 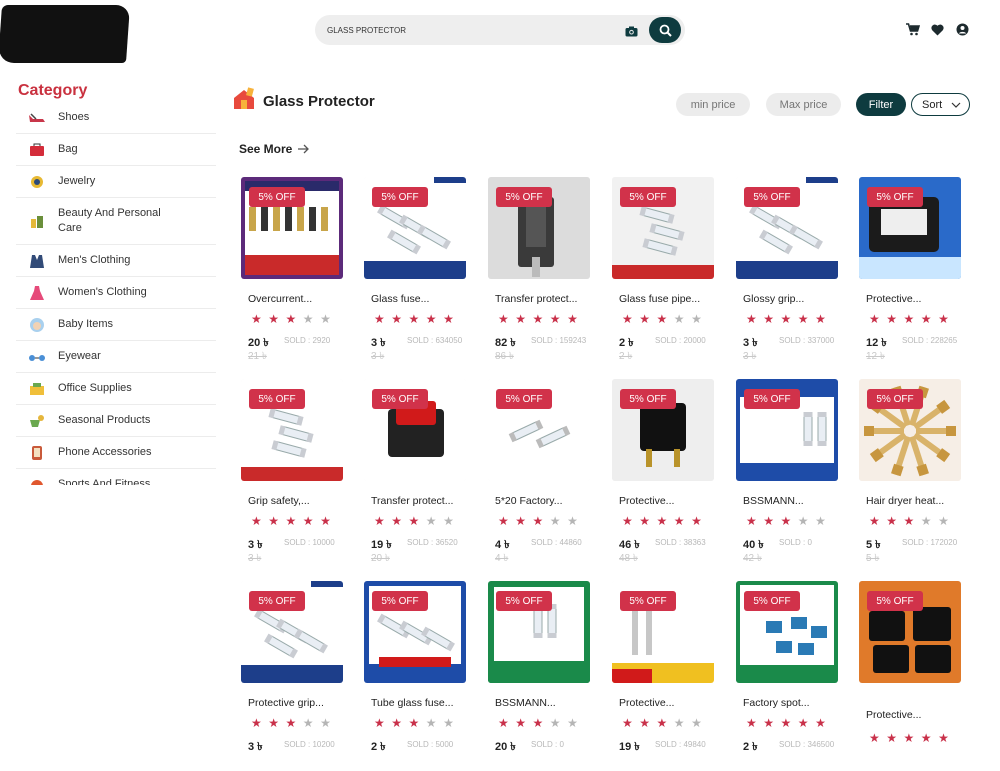 I want to click on product-card: 5% OFF BSSMANN... ★ ★ ★ ★ ★ 20 ৳ SOLD : 0, so click(x=539, y=676).